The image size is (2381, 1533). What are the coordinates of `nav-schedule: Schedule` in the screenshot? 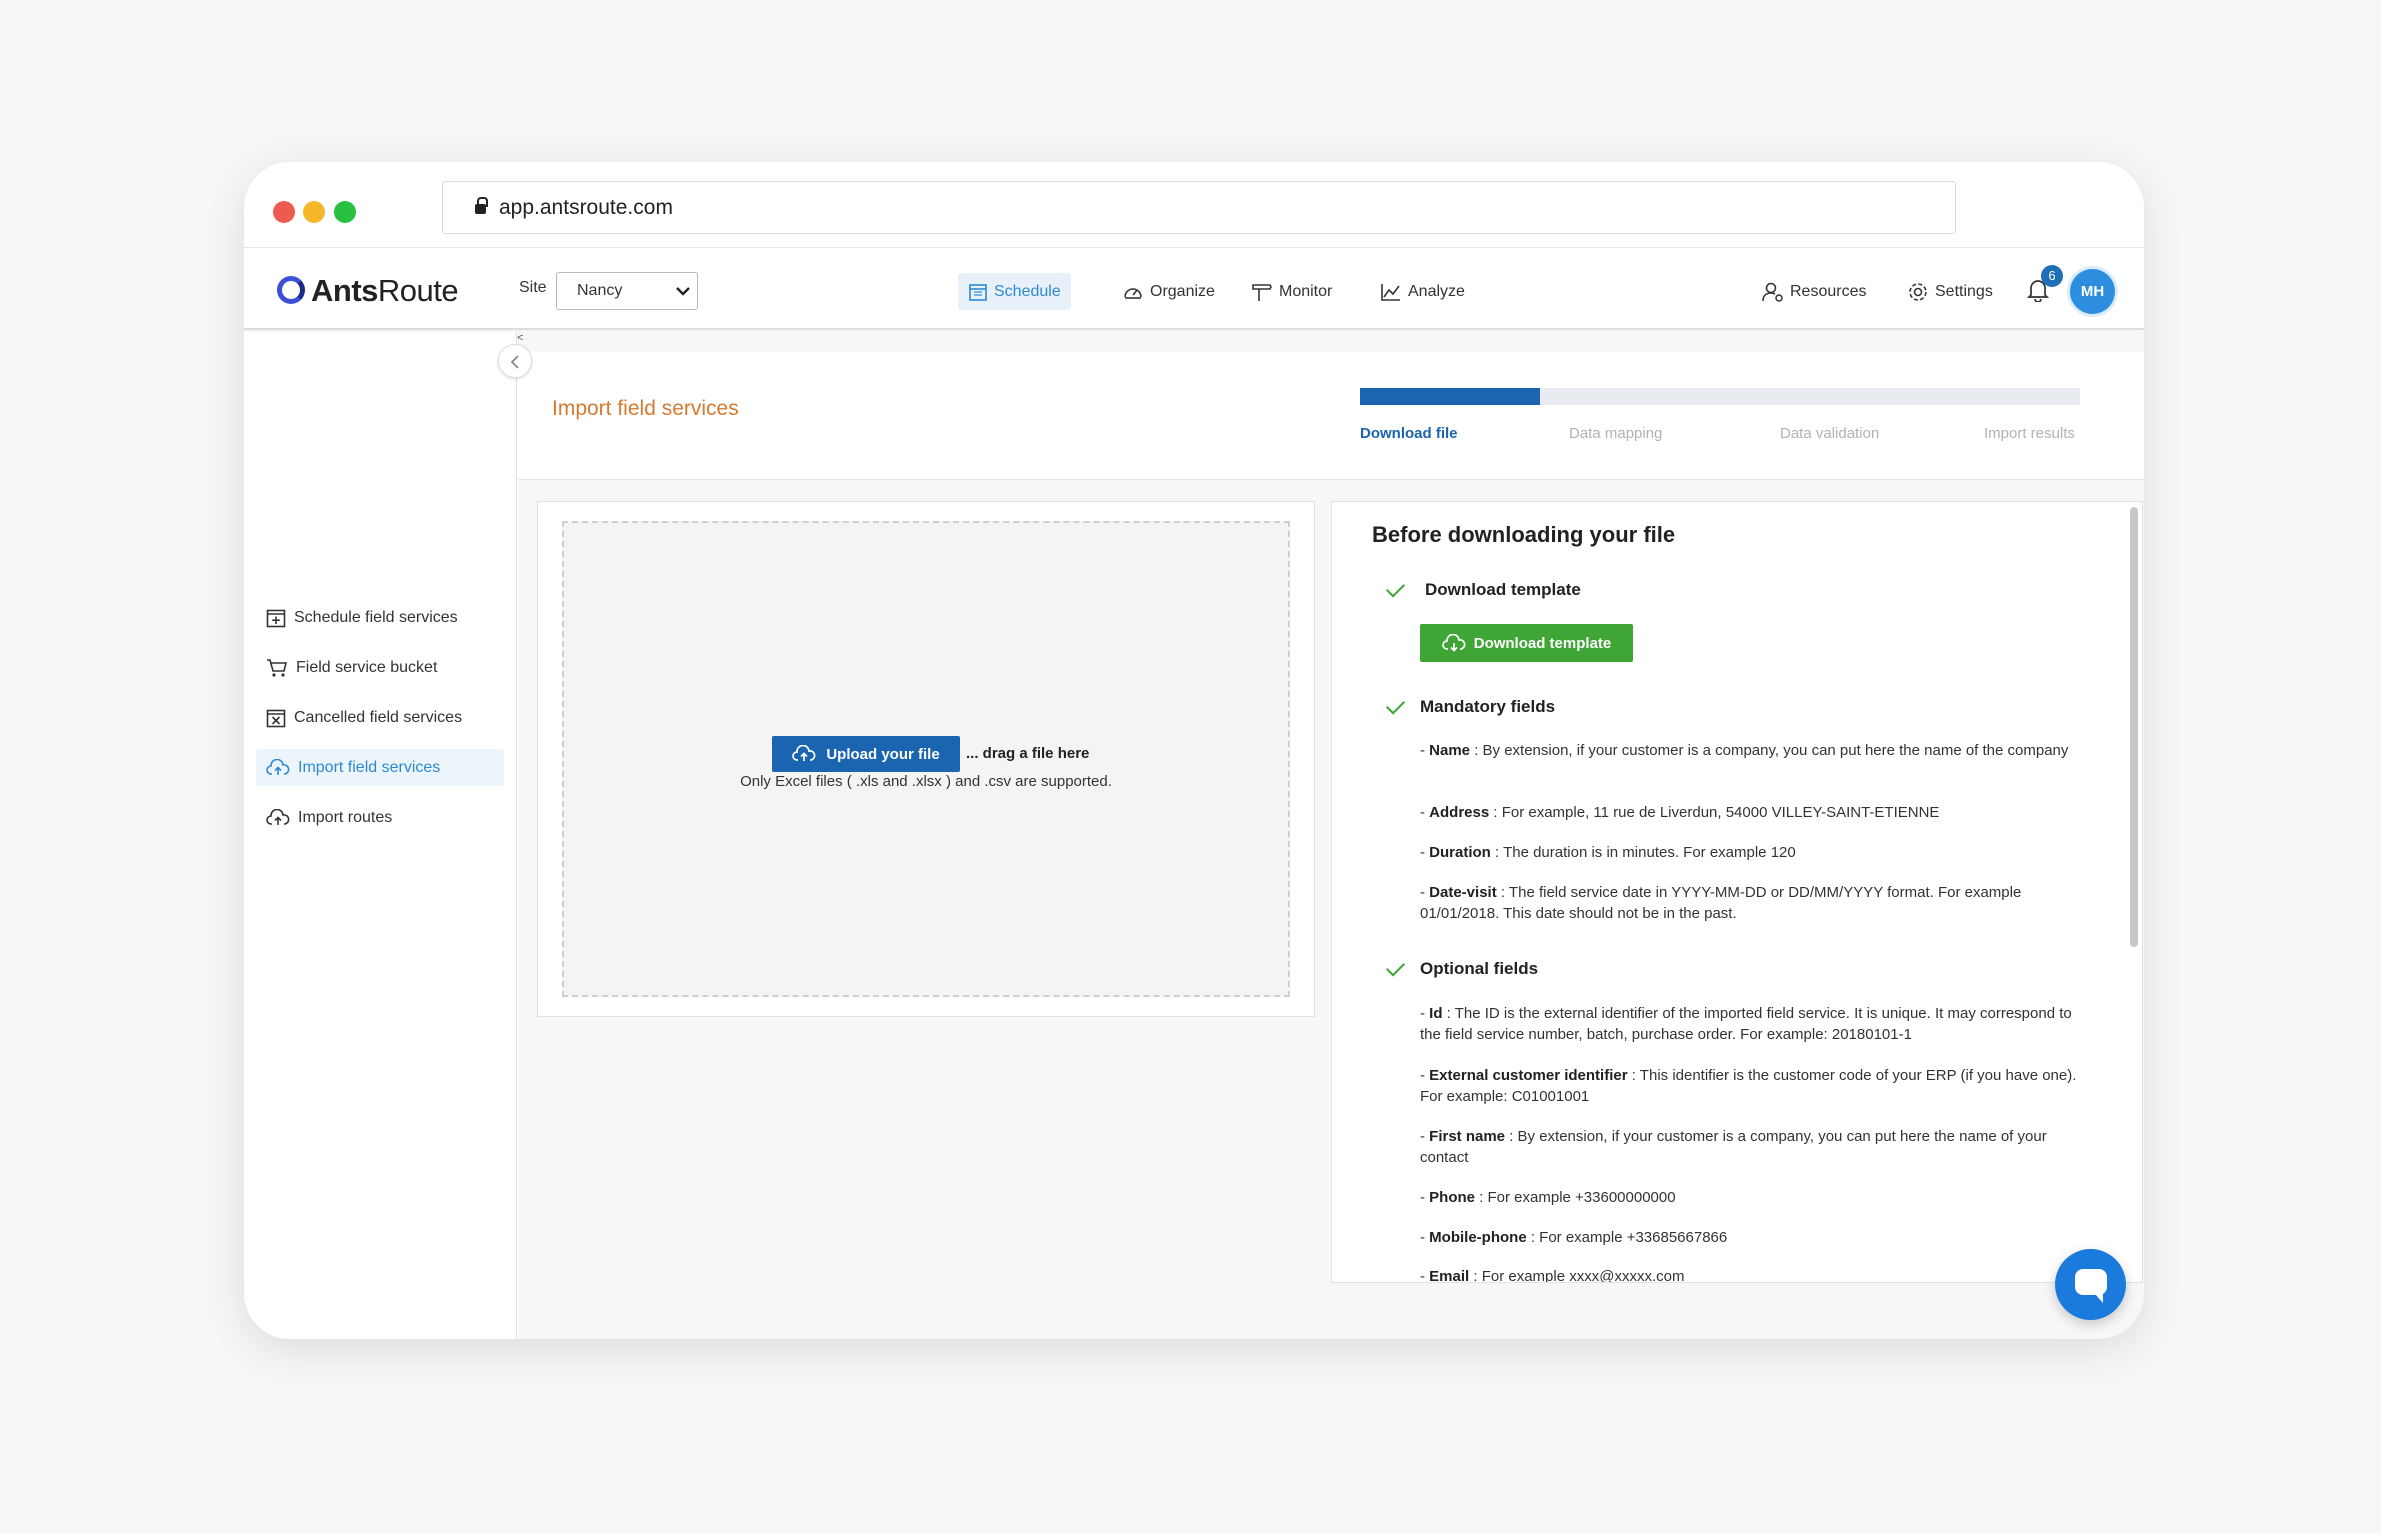 It's located at (1014, 291).